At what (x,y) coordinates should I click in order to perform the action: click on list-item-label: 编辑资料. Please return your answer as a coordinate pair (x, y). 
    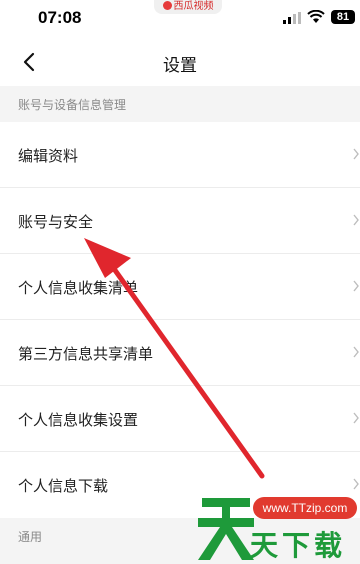
    Looking at the image, I should click on (48, 156).